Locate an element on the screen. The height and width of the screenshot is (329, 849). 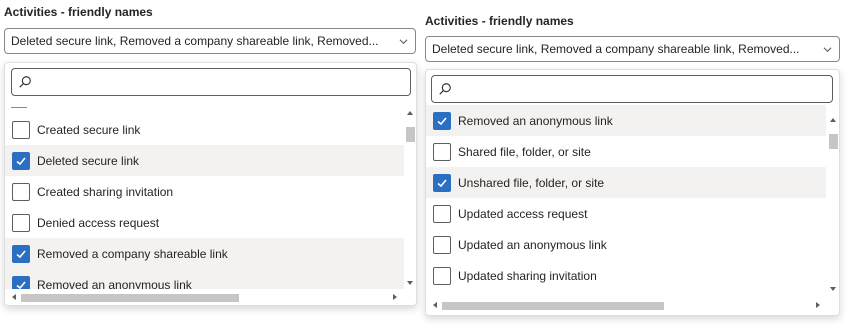
option-label: Unshared file, folder, or site is located at coordinates (531, 182).